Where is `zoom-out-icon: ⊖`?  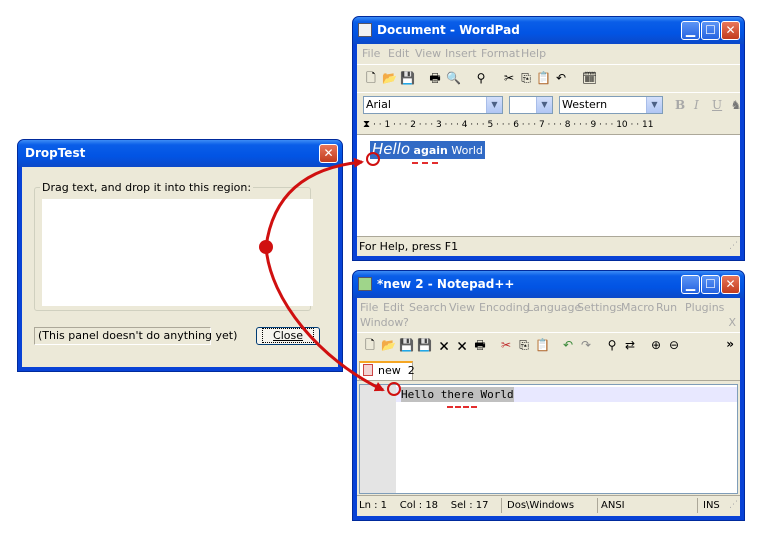
zoom-out-icon: ⊖ is located at coordinates (674, 345).